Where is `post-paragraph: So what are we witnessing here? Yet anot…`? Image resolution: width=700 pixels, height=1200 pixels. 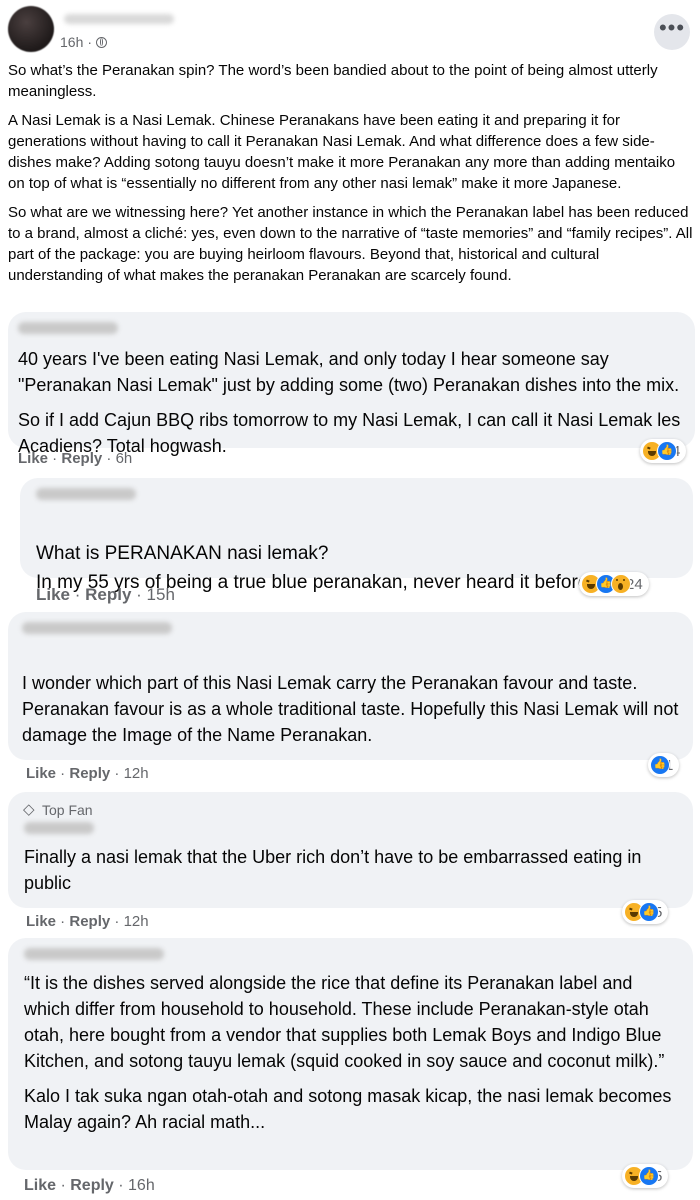 post-paragraph: So what are we witnessing here? Yet anot… is located at coordinates (350, 244).